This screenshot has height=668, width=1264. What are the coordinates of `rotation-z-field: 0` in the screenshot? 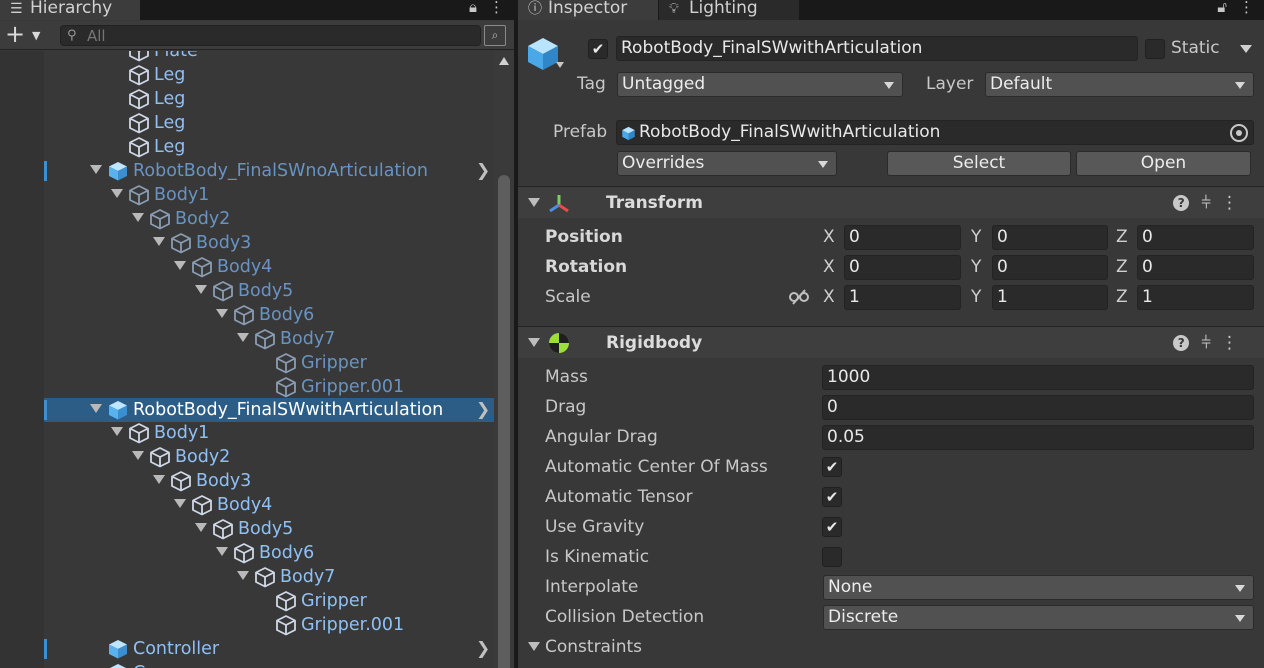 It's located at (1195, 267).